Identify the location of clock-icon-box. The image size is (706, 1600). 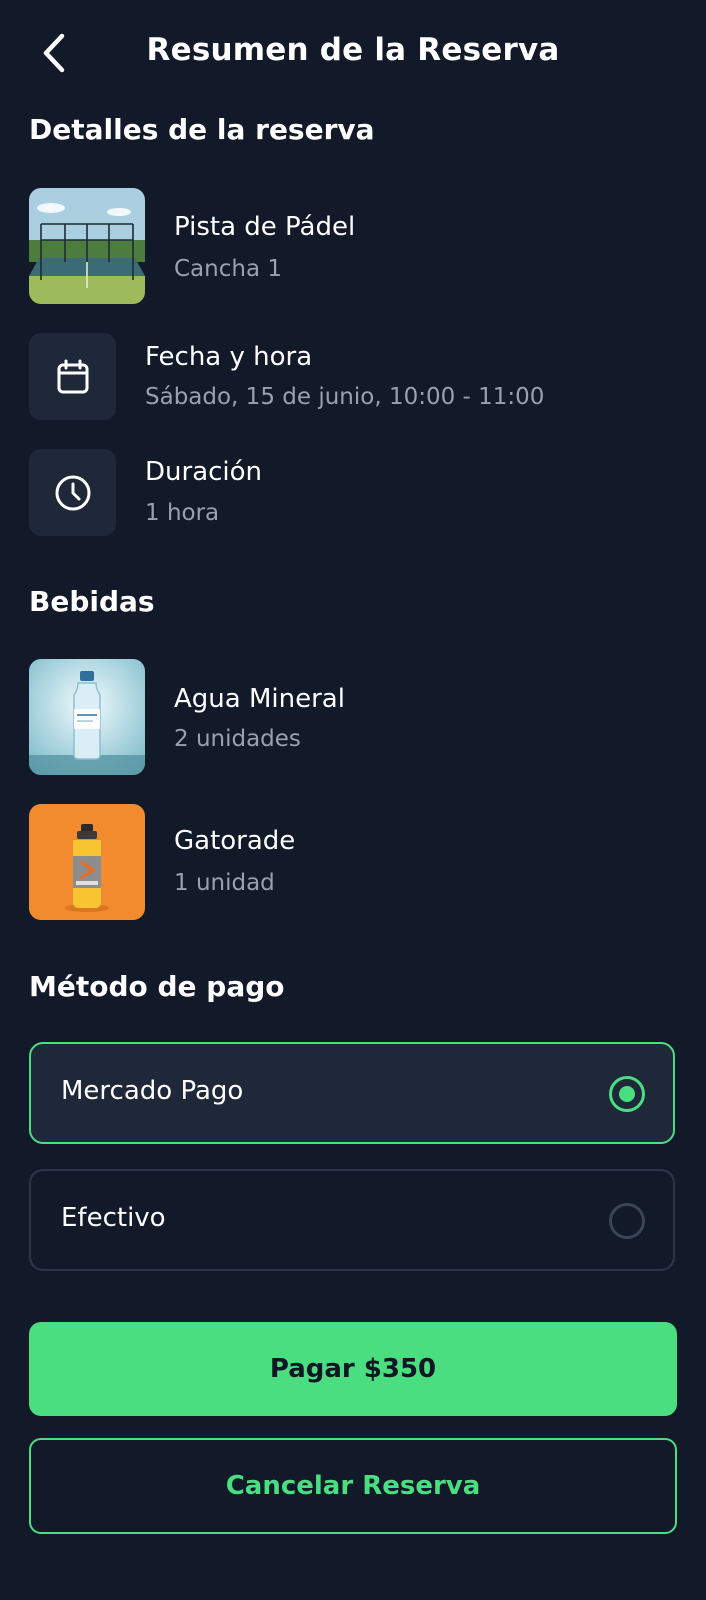
(72, 492).